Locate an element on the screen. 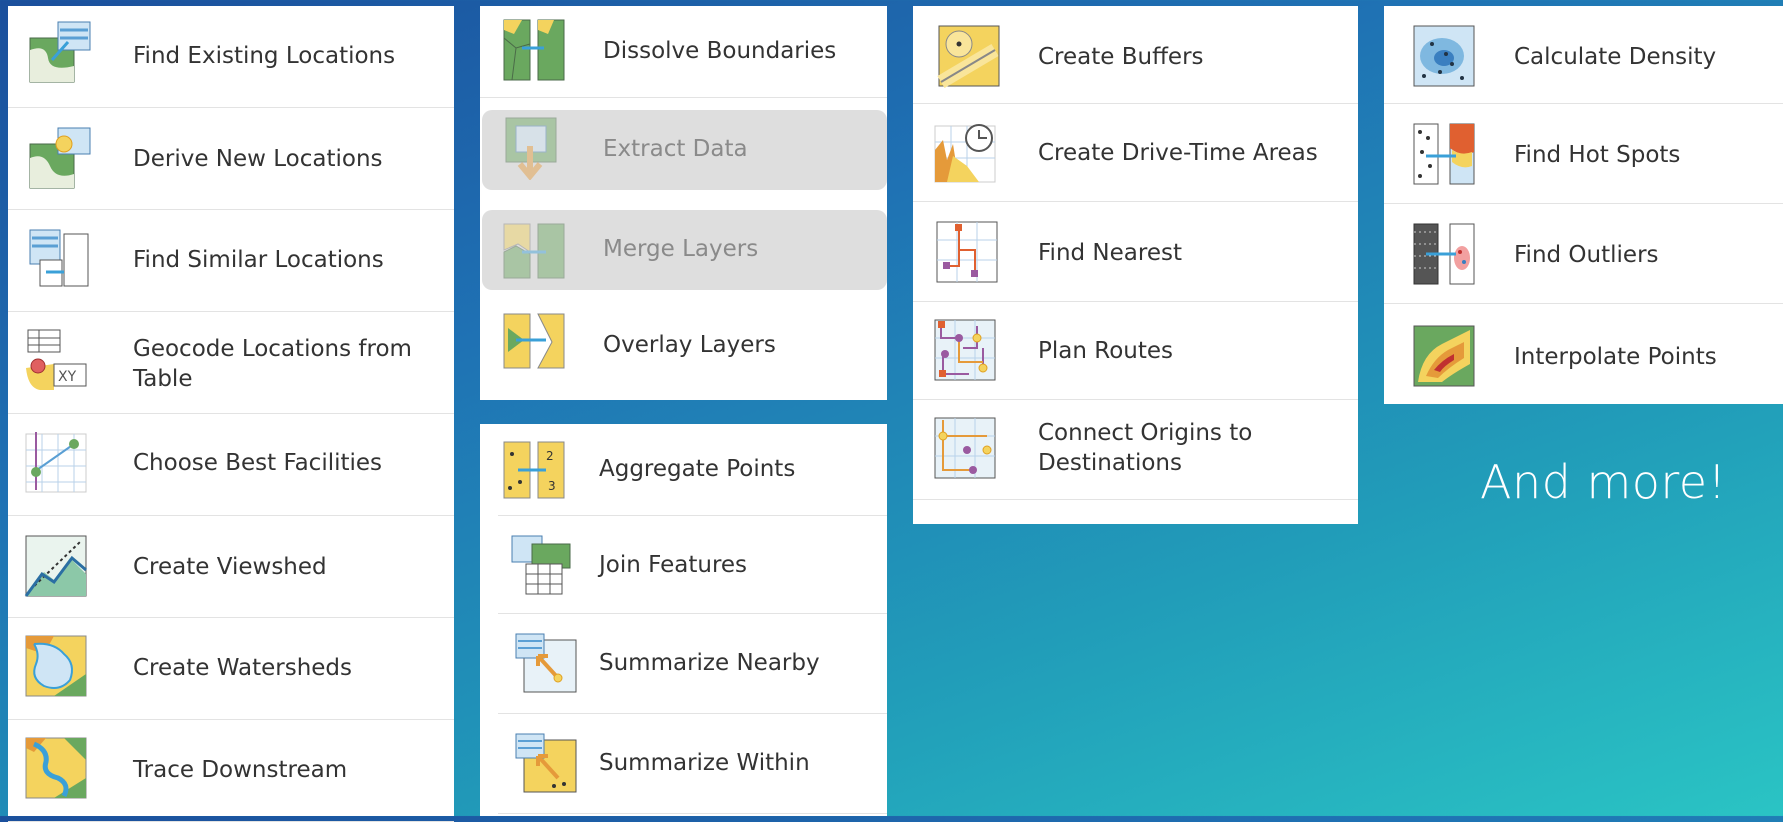  buffers-icon is located at coordinates (968, 56).